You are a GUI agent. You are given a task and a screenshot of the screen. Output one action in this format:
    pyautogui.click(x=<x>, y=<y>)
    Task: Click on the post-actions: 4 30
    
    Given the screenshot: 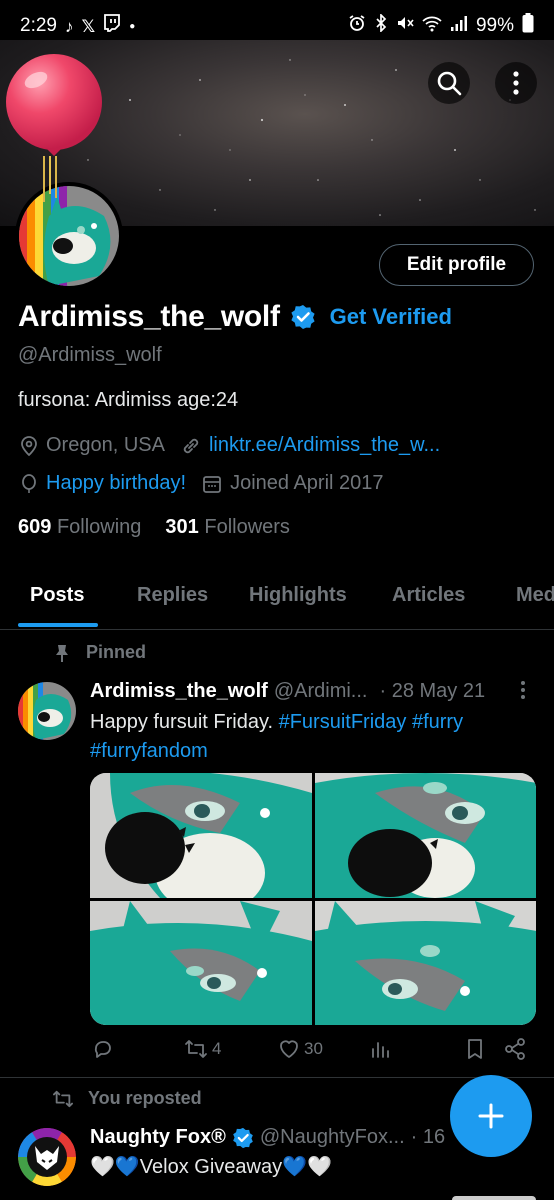 What is the action you would take?
    pyautogui.click(x=312, y=1050)
    